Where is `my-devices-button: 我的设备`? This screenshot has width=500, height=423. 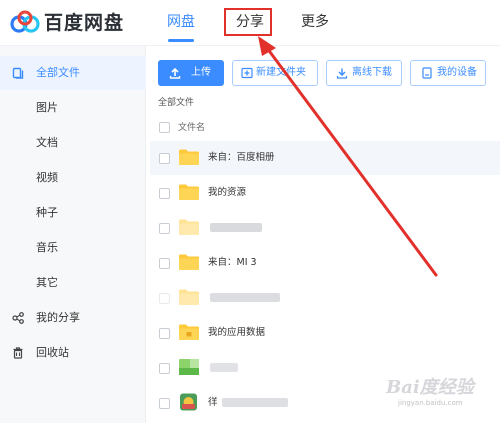 my-devices-button: 我的设备 is located at coordinates (448, 73).